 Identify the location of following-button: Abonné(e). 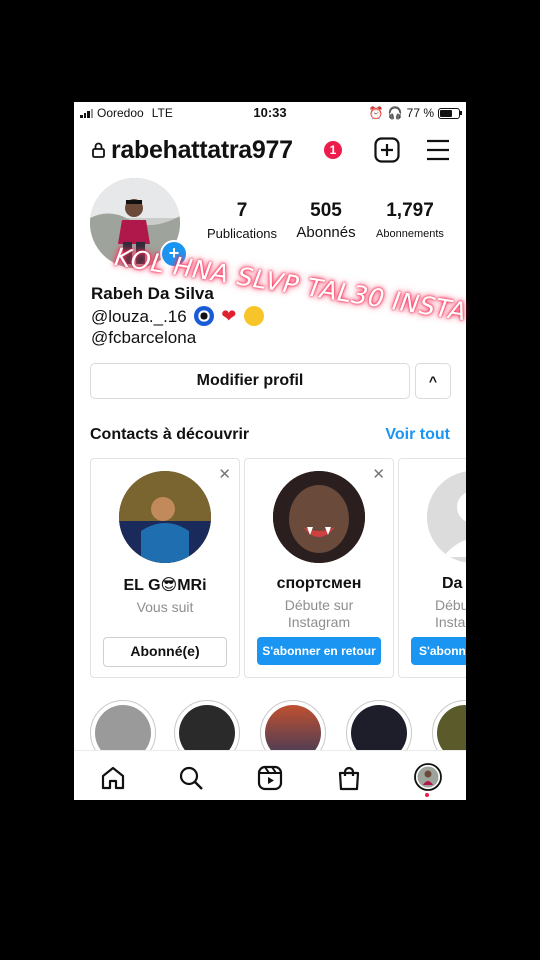
(165, 652).